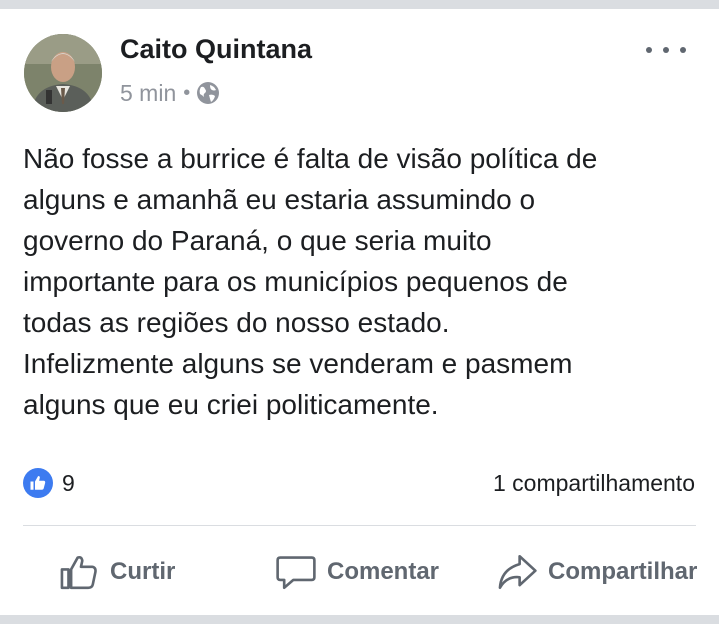 Image resolution: width=719 pixels, height=624 pixels. What do you see at coordinates (359, 4) in the screenshot?
I see `top-separator` at bounding box center [359, 4].